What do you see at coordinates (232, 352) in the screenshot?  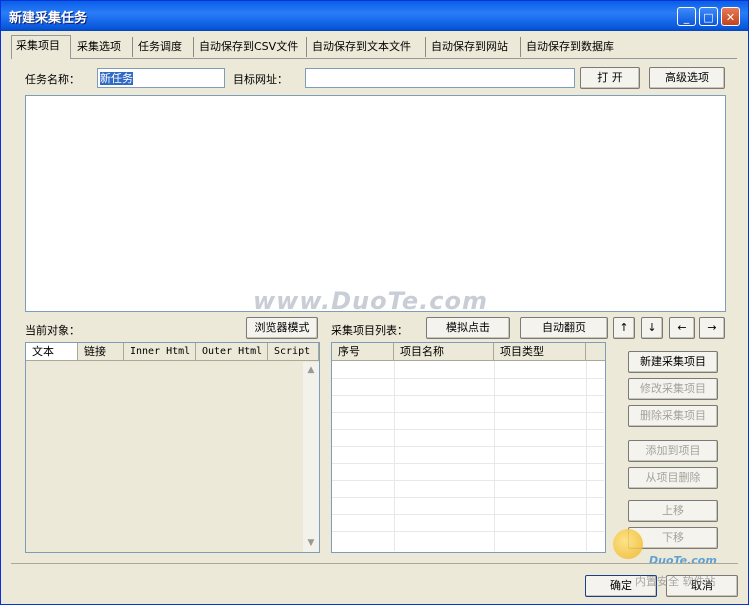 I see `column-header-outer-html: Outer Html` at bounding box center [232, 352].